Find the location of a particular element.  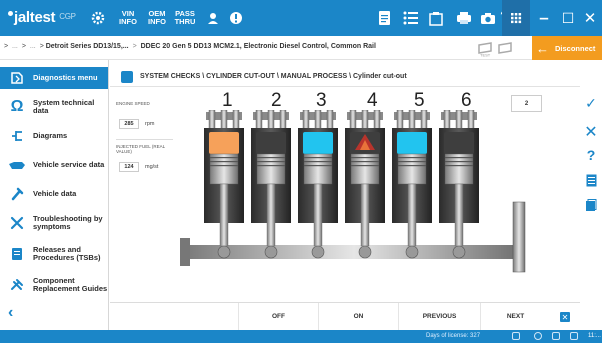

engine-speed-value: 285 is located at coordinates (129, 124).